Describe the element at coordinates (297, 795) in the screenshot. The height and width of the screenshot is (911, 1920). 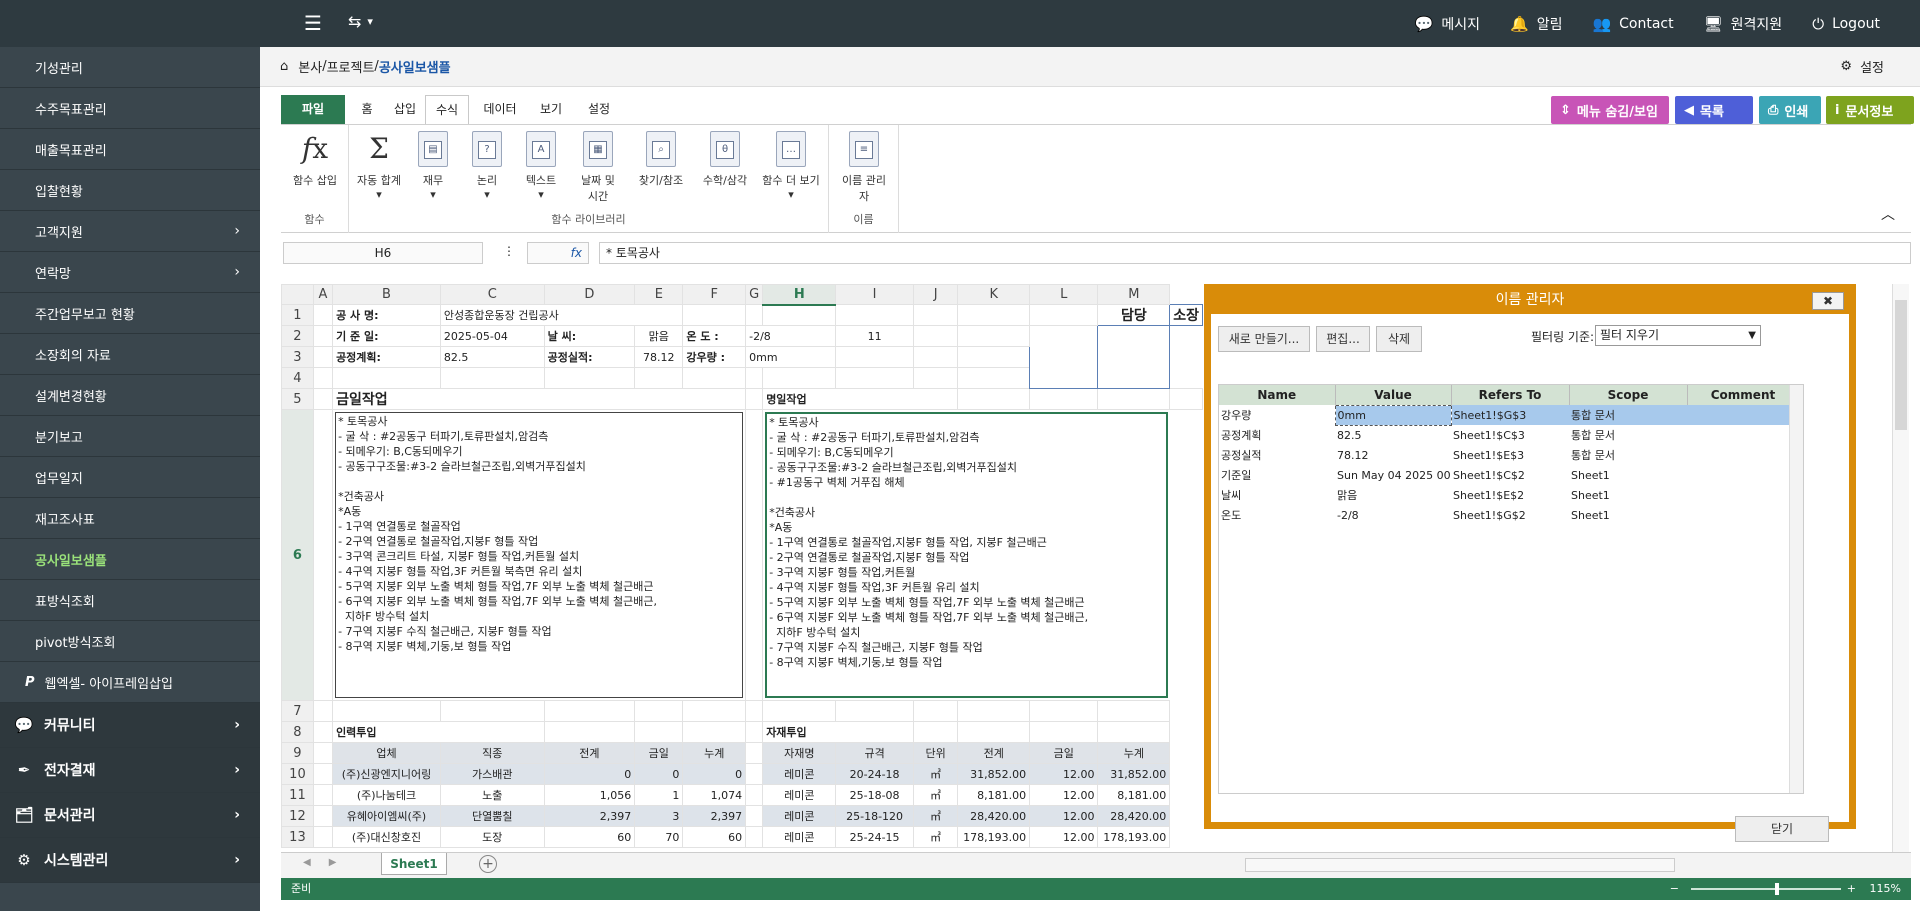
I see `row-header: 11` at that location.